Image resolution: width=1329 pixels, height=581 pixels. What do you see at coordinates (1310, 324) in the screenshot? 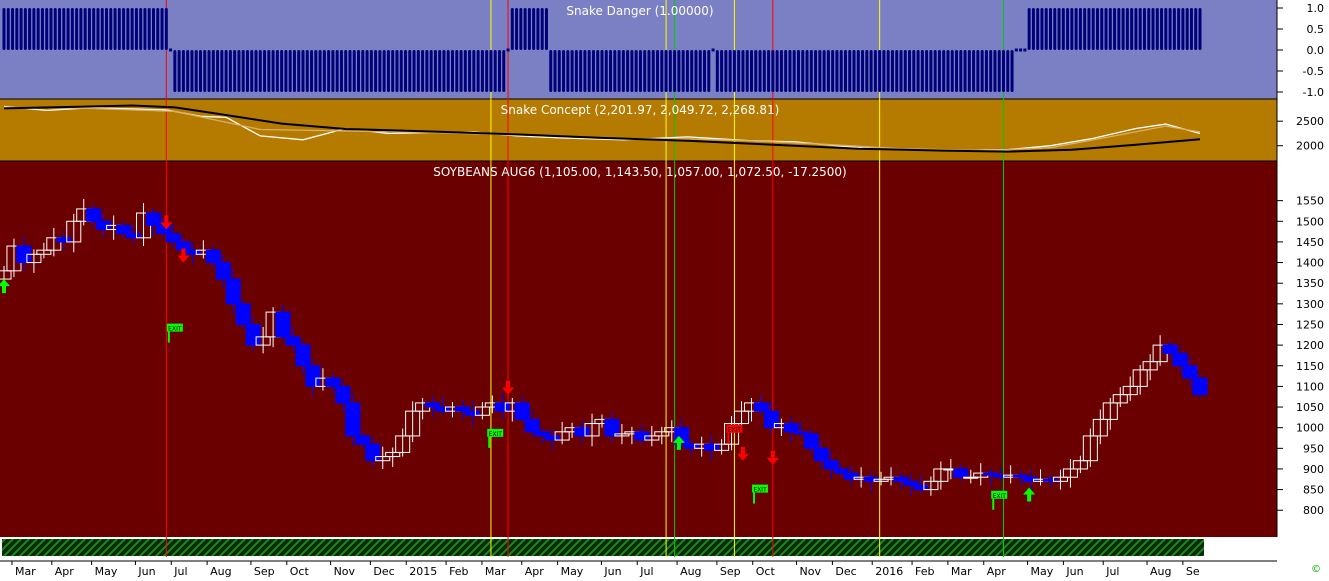
I see `price-axis-tick-label: 1250` at bounding box center [1310, 324].